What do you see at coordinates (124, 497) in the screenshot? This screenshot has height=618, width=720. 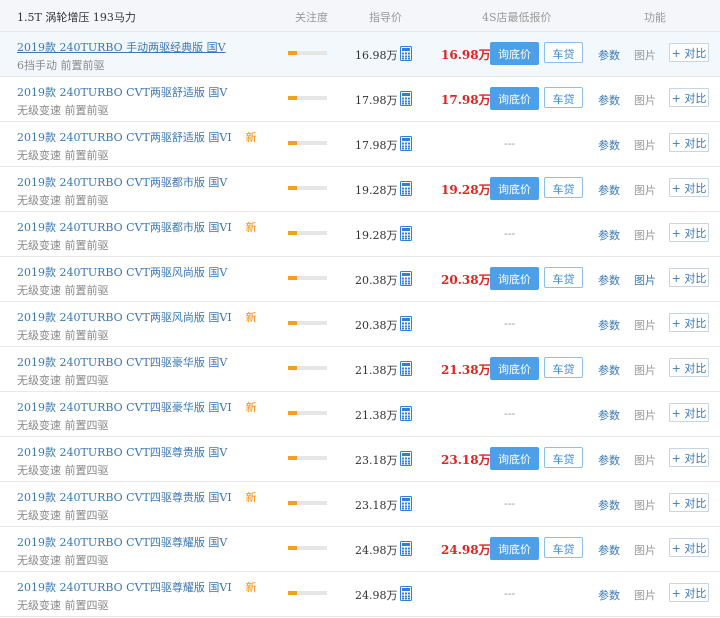 I see `model-name-link: 2019款 240TURBO CVT四驱尊贵版 国VI` at bounding box center [124, 497].